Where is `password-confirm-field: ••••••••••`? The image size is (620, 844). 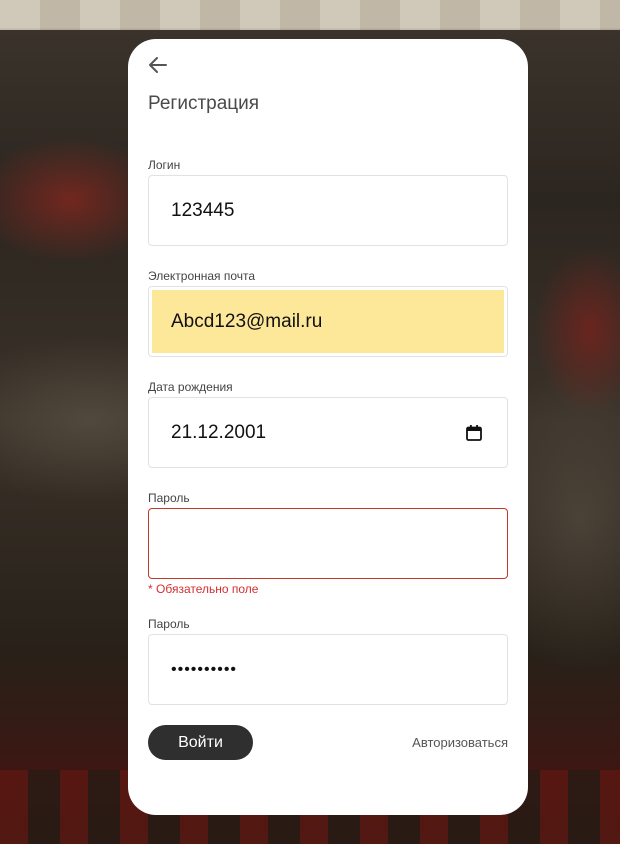 password-confirm-field: •••••••••• is located at coordinates (328, 669).